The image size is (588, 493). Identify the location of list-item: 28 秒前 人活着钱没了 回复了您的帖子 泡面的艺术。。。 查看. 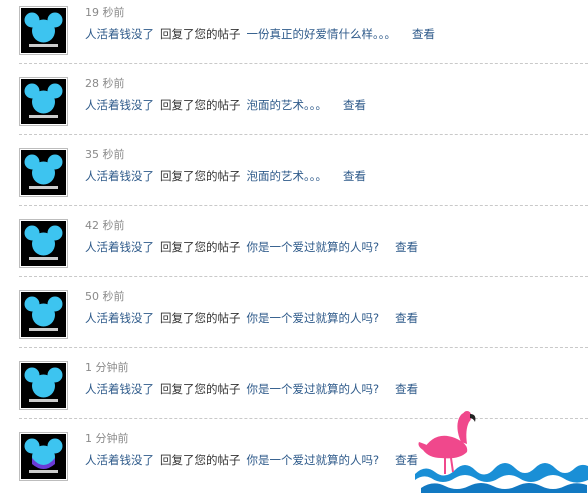
(294, 106).